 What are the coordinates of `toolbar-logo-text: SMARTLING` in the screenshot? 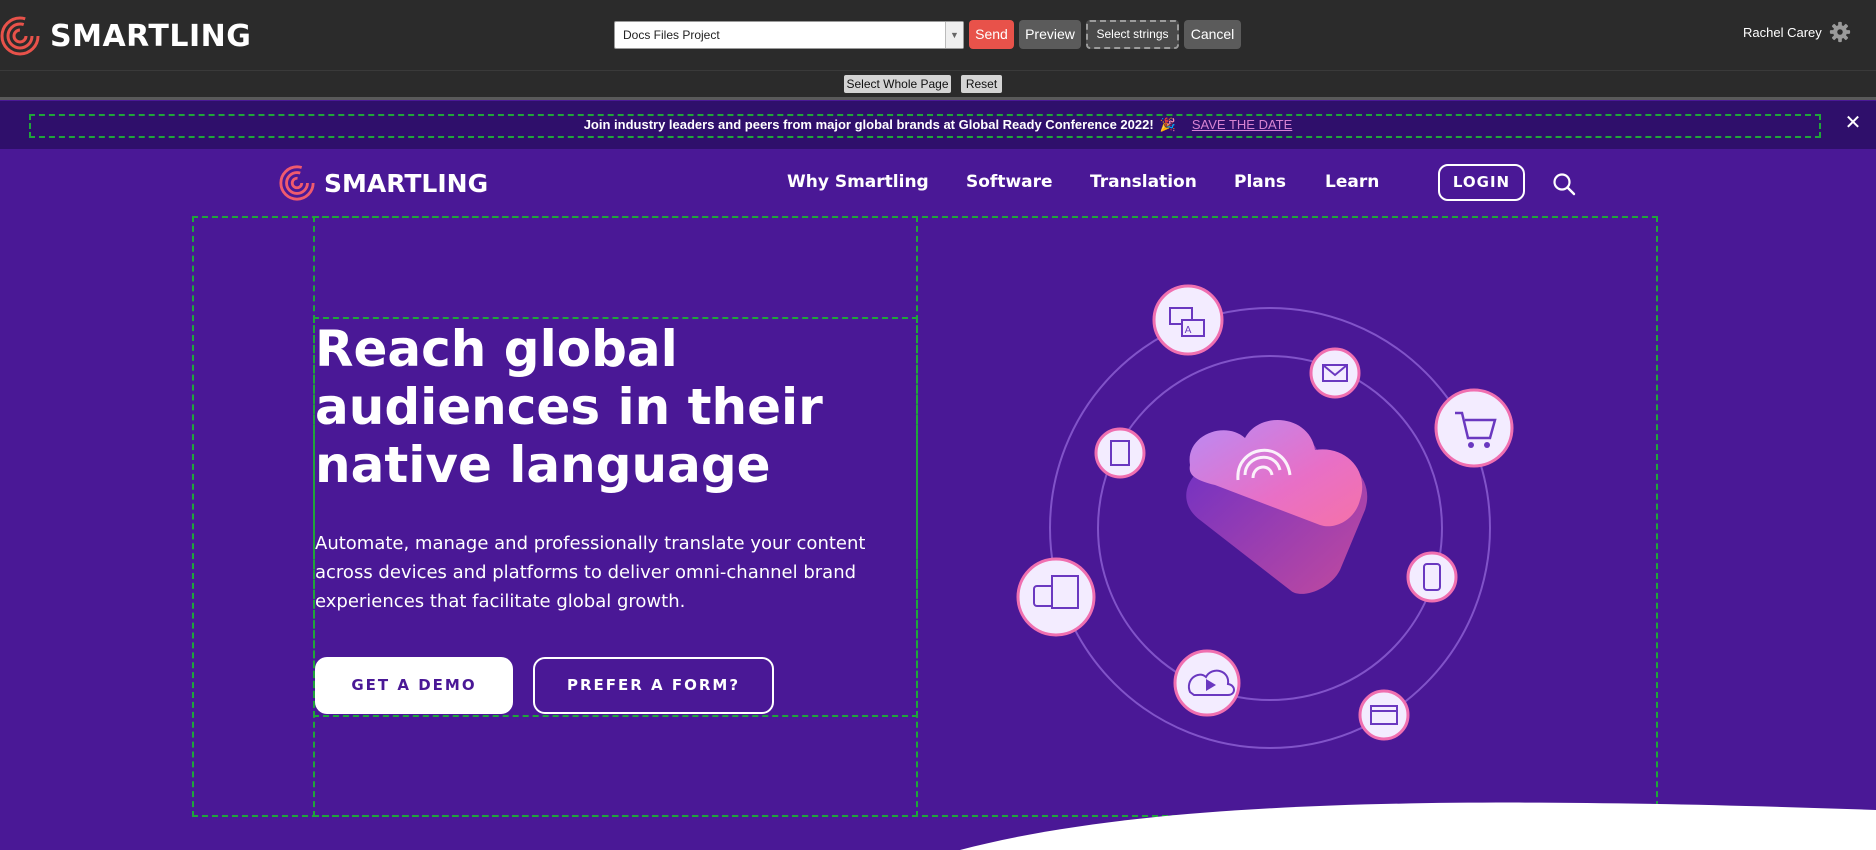 It's located at (151, 36).